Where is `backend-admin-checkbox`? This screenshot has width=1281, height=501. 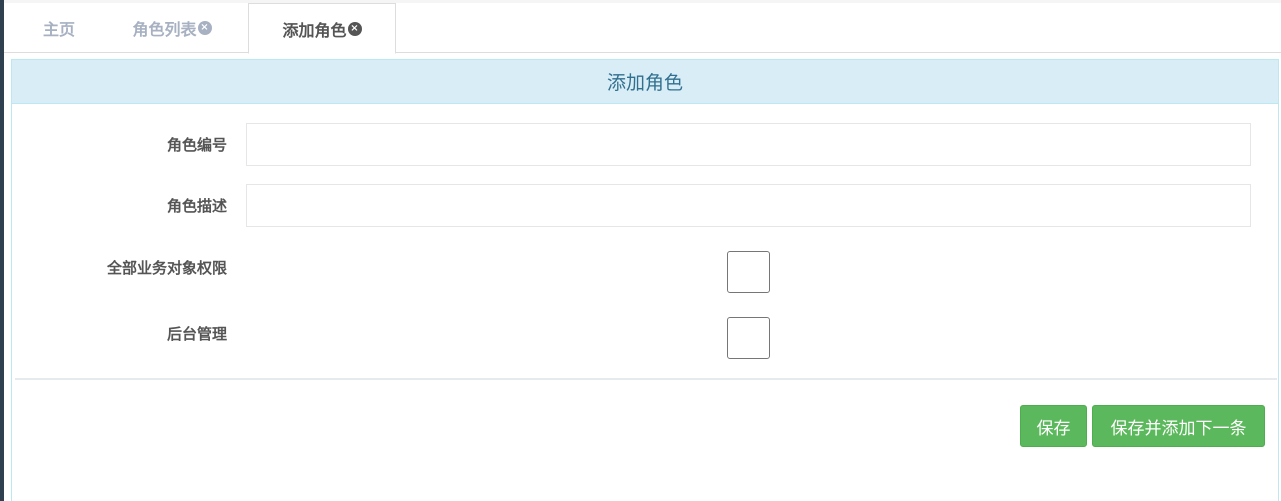 backend-admin-checkbox is located at coordinates (748, 338).